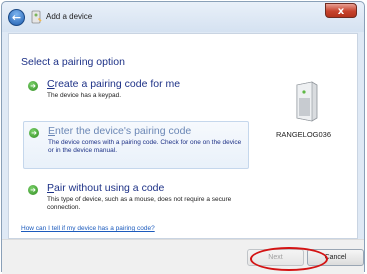 The height and width of the screenshot is (274, 367). What do you see at coordinates (307, 101) in the screenshot?
I see `speaker-device-icon` at bounding box center [307, 101].